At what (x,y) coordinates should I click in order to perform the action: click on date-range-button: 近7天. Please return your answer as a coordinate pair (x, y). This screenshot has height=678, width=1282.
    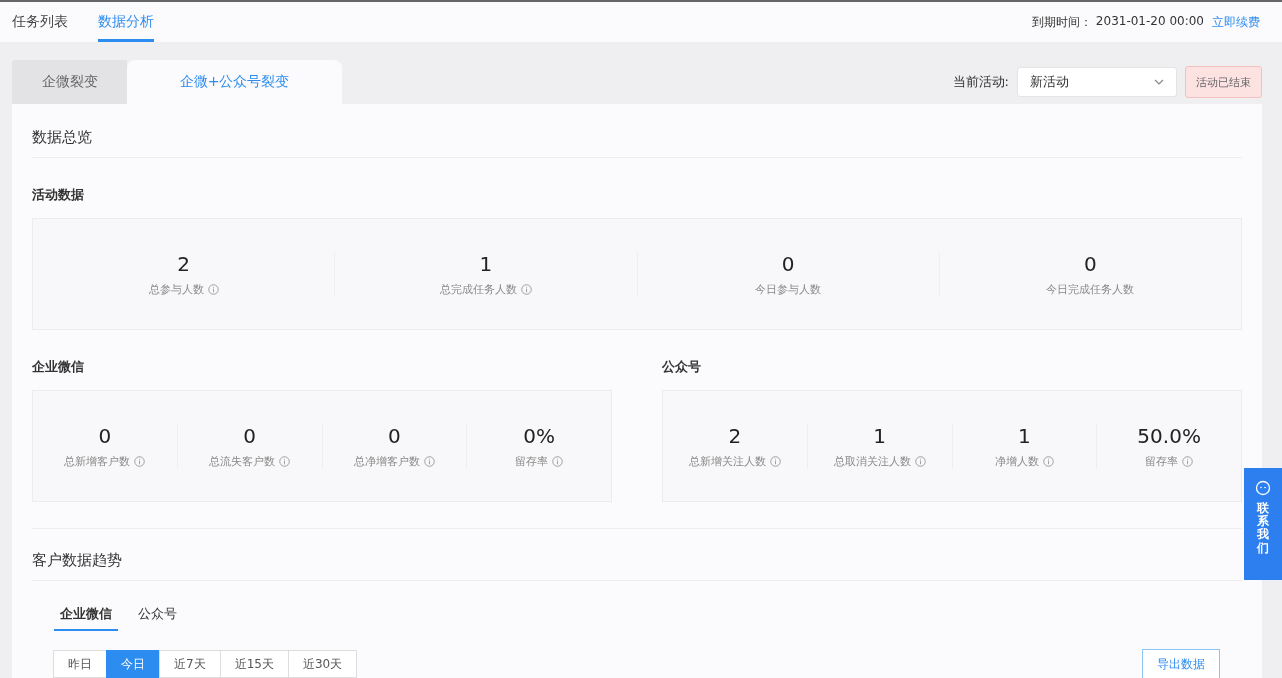
    Looking at the image, I should click on (190, 664).